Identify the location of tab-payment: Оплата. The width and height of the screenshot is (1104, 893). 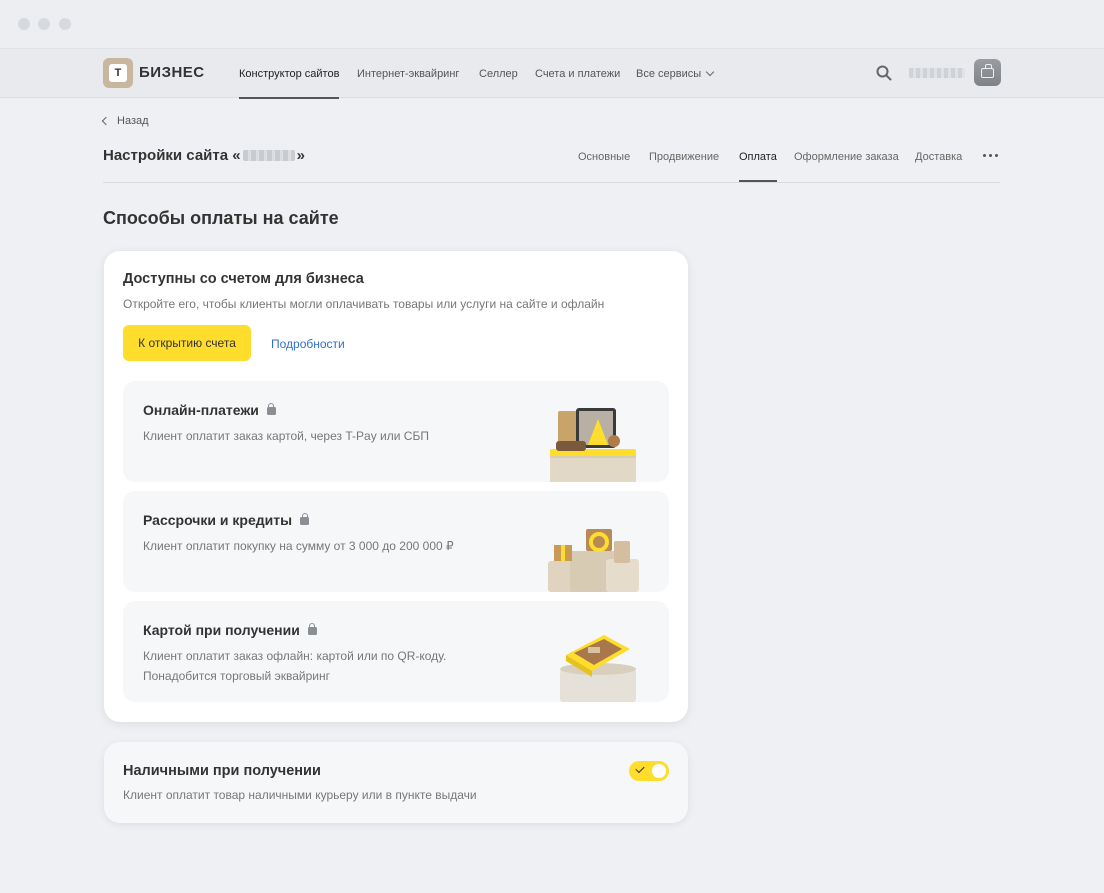
(758, 160).